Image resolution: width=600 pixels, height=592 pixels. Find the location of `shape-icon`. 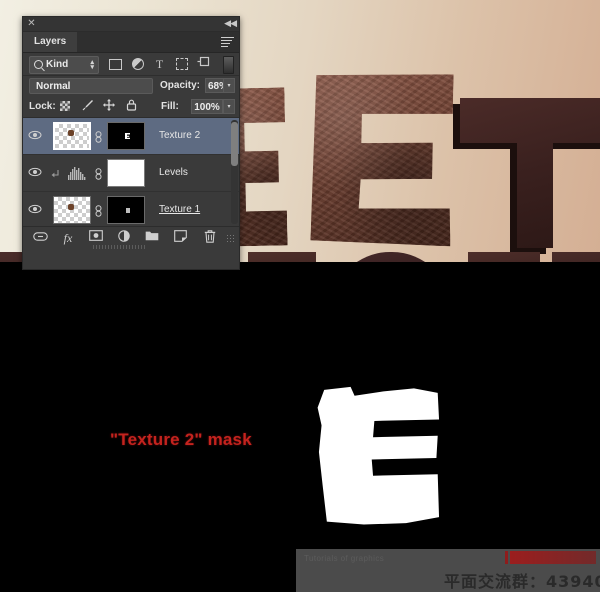

shape-icon is located at coordinates (181, 64).